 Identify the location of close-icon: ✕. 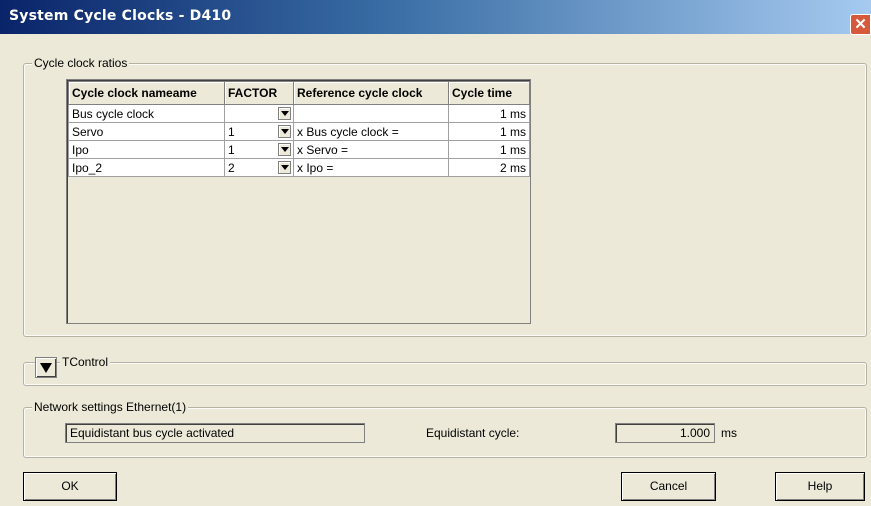
(860, 24).